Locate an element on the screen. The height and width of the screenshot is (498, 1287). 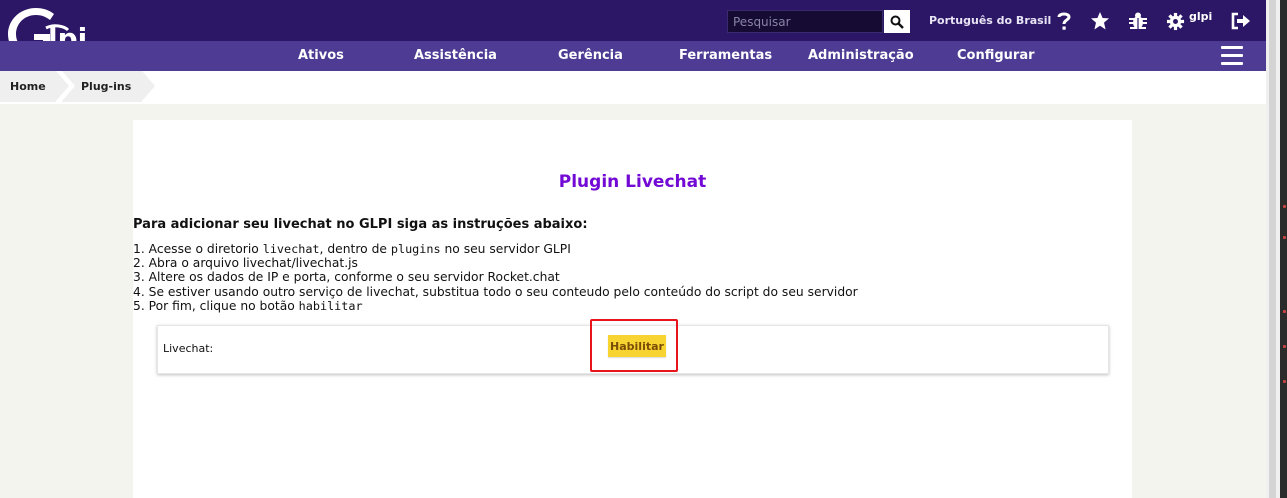
search-bar is located at coordinates (818, 21).